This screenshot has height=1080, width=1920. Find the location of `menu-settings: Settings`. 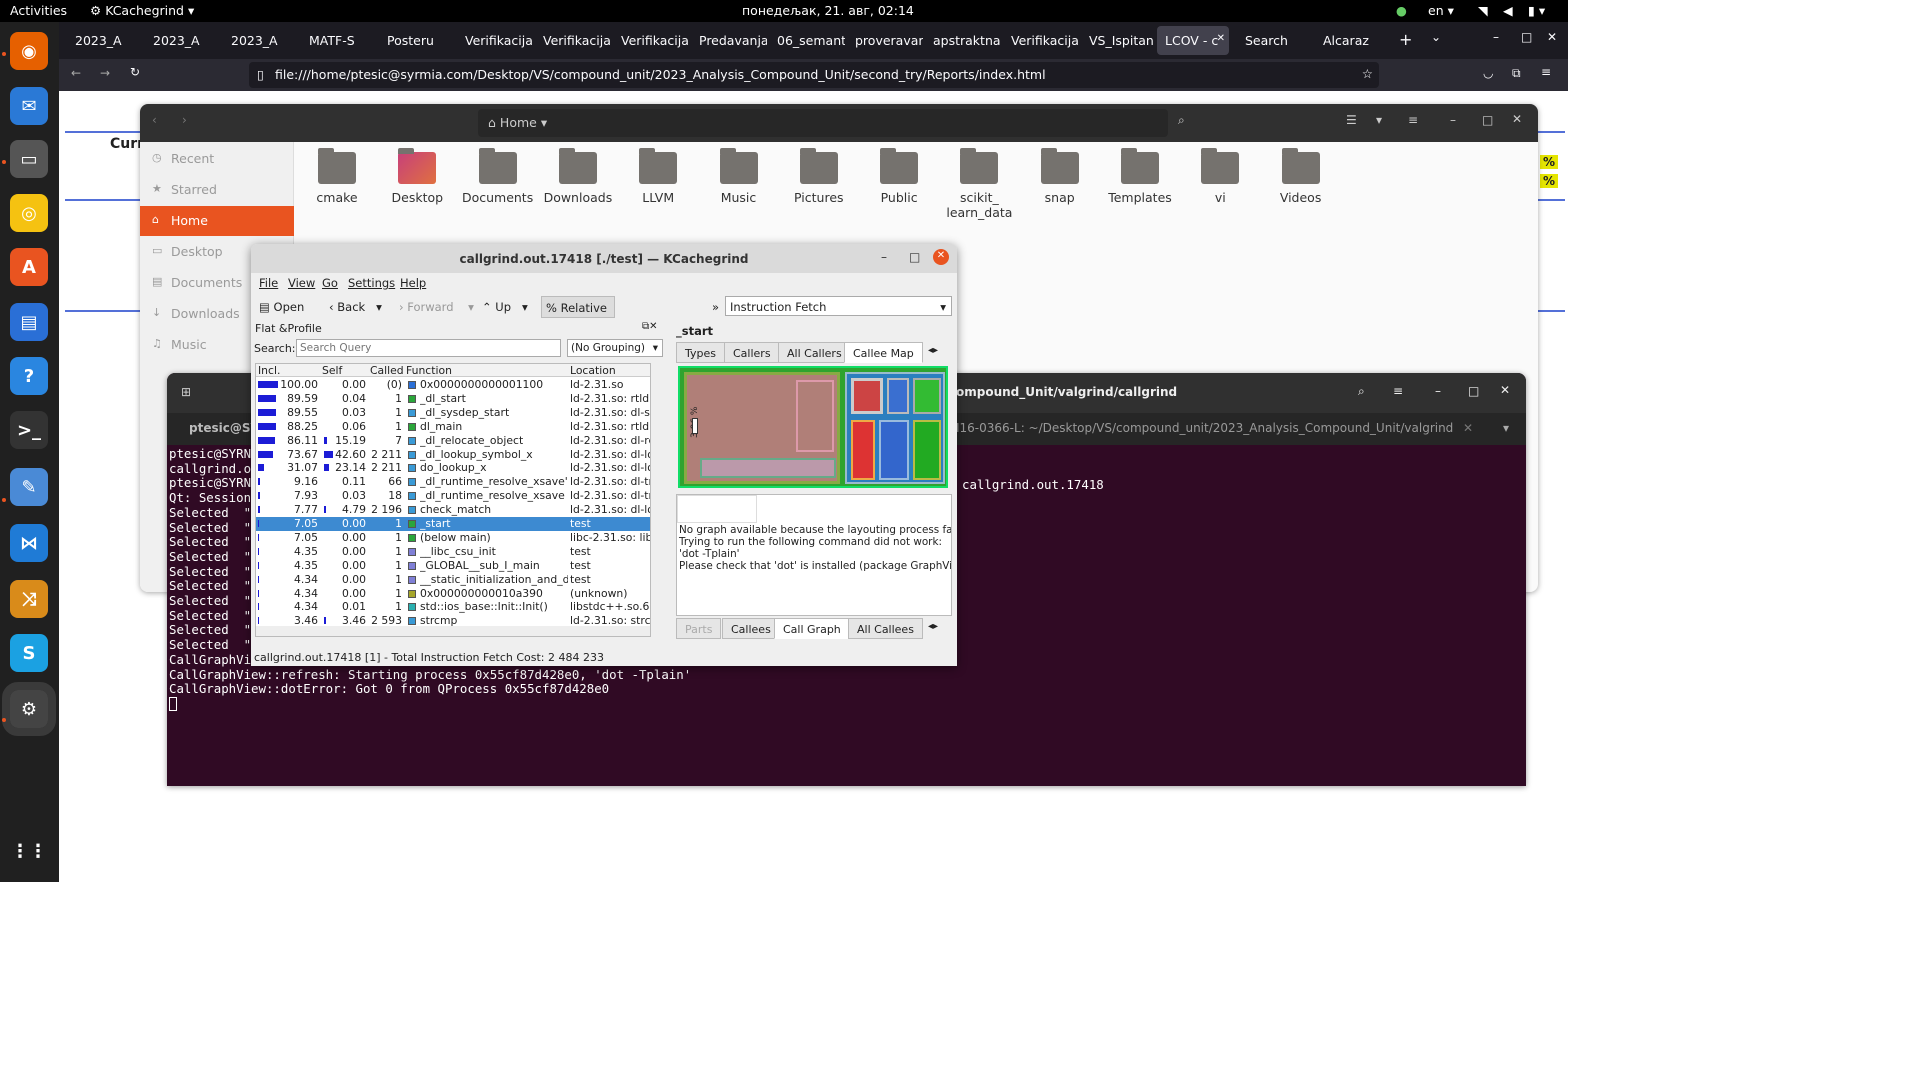

menu-settings: Settings is located at coordinates (371, 283).